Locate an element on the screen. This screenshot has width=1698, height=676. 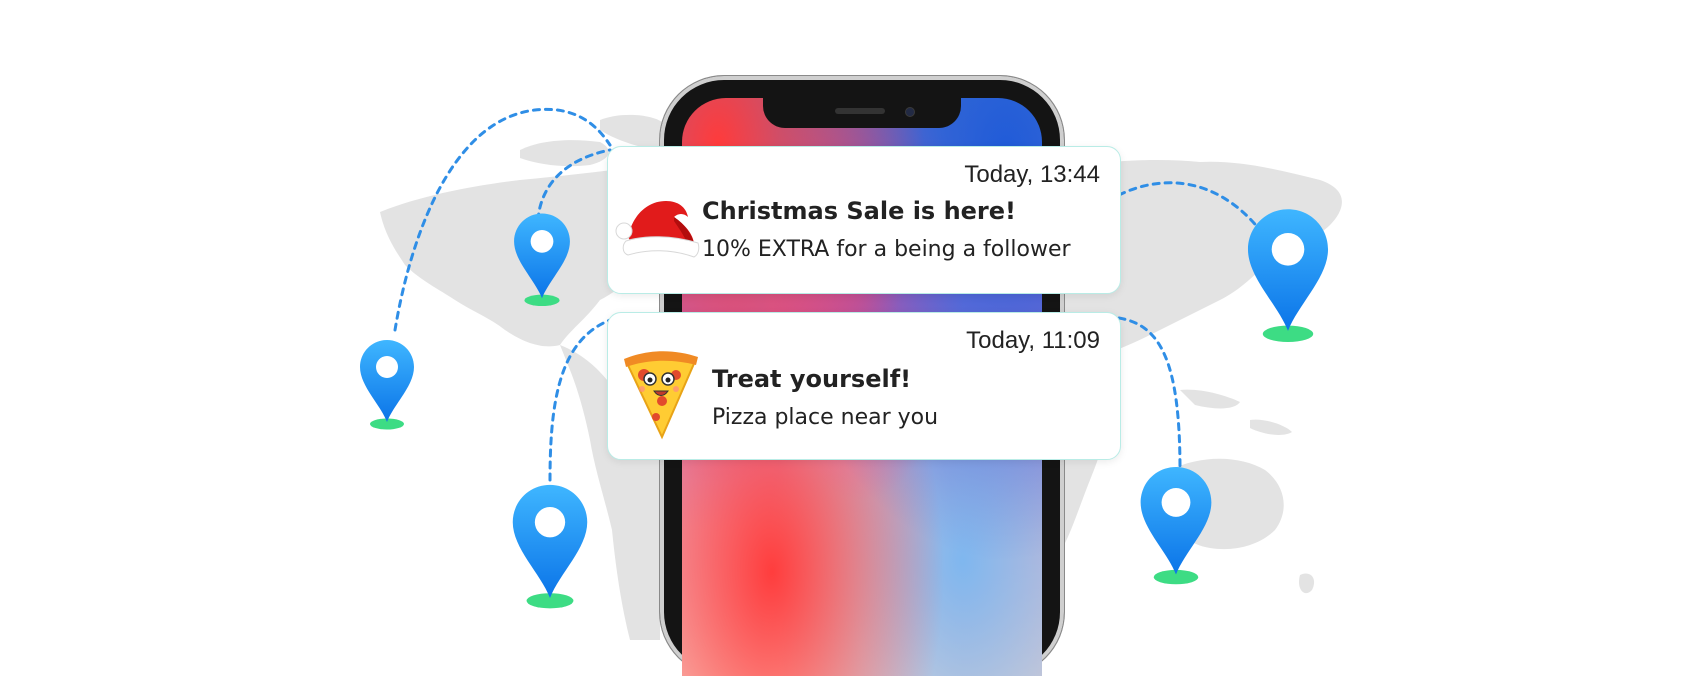
notification-time: Today, 13:44 is located at coordinates (1032, 174).